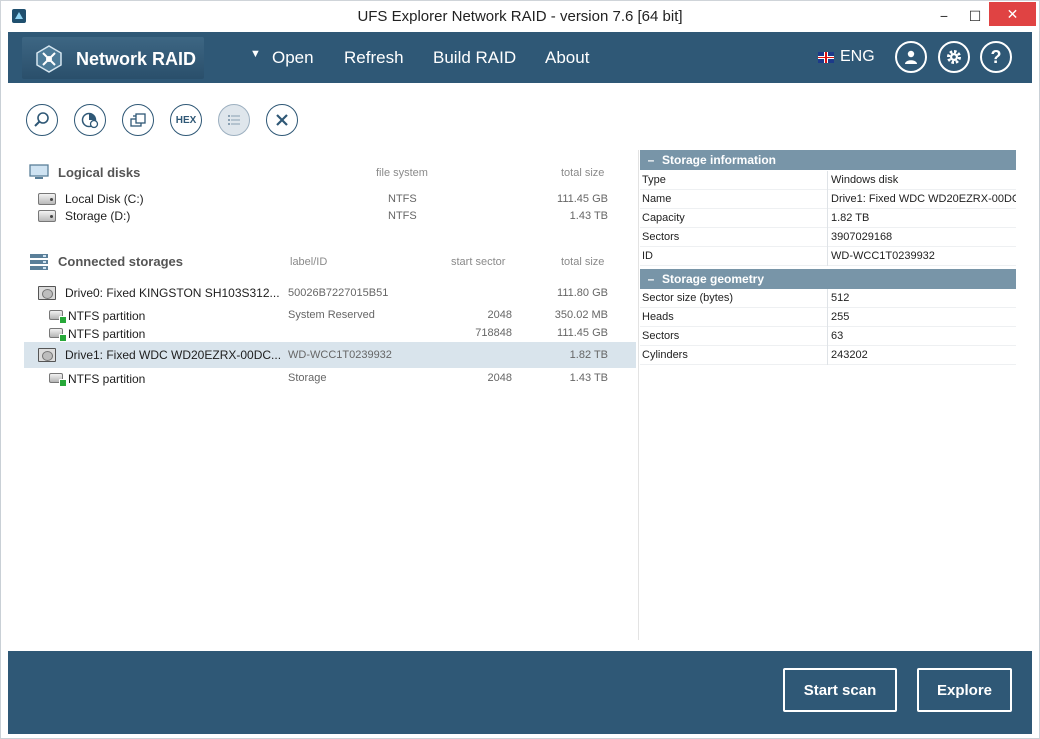  Describe the element at coordinates (402, 173) in the screenshot. I see `col-file-system: file system` at that location.